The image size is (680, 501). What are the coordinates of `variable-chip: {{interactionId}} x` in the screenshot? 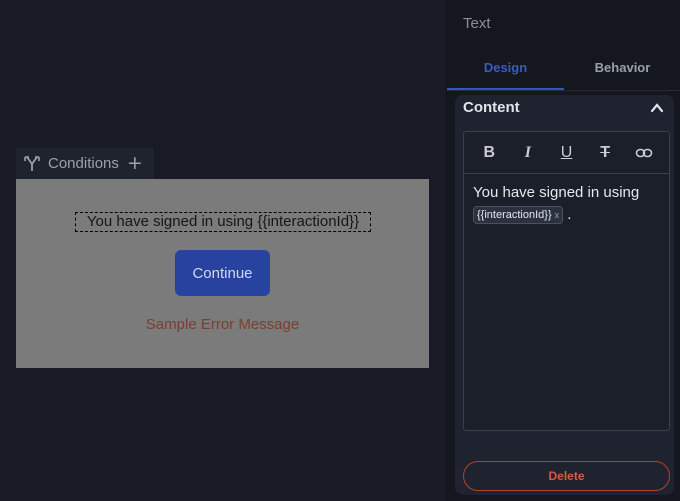 It's located at (518, 215).